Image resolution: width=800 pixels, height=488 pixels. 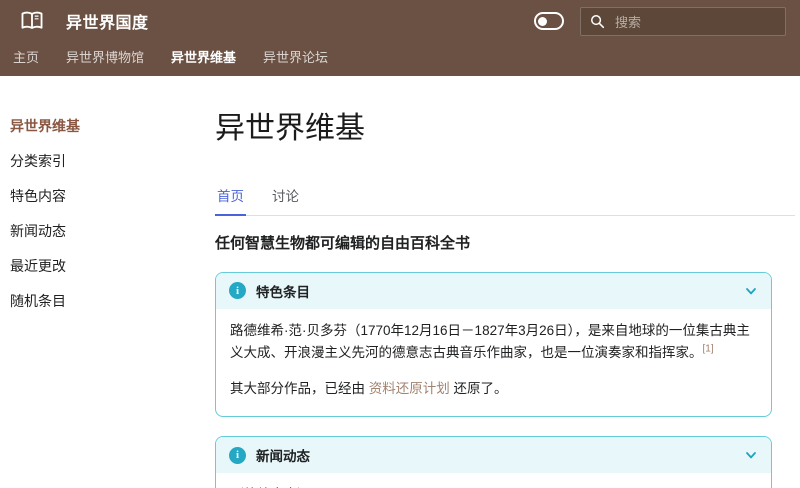 I want to click on sidebar-item-featured-content: 特色内容, so click(x=112, y=196).